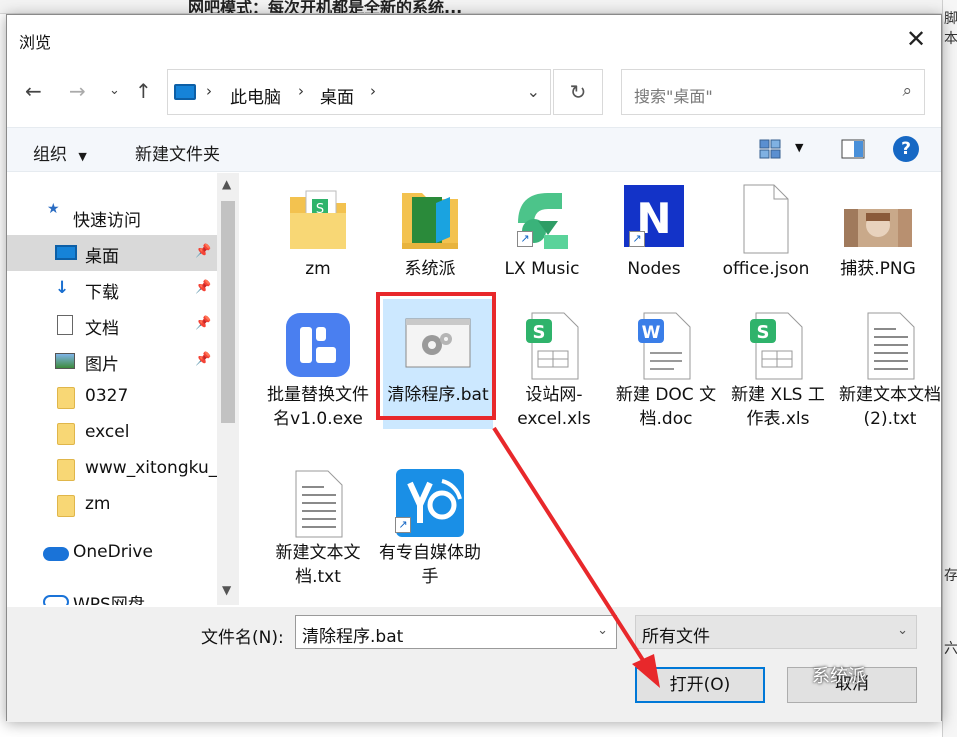 The height and width of the screenshot is (737, 957). What do you see at coordinates (839, 676) in the screenshot?
I see `watermark-text: 系统派` at bounding box center [839, 676].